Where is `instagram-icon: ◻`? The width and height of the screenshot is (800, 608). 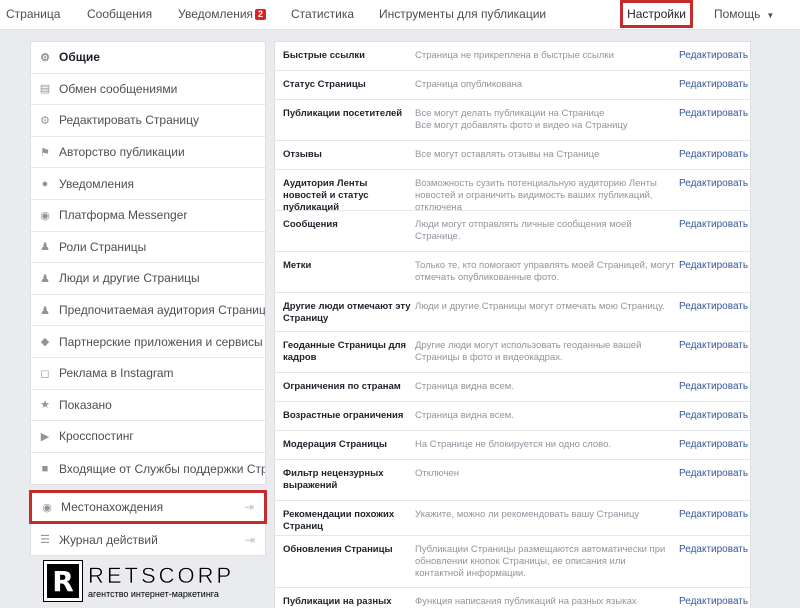 instagram-icon: ◻ is located at coordinates (45, 373).